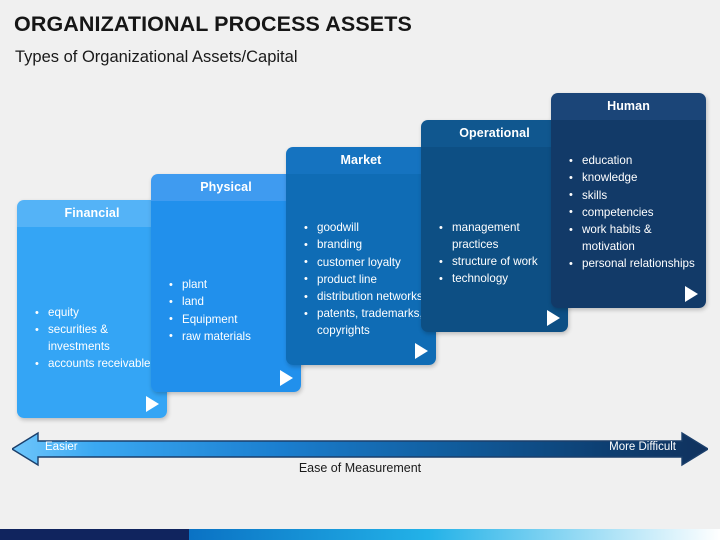  What do you see at coordinates (642, 447) in the screenshot?
I see `scale-label-more-difficult: More Difficult` at bounding box center [642, 447].